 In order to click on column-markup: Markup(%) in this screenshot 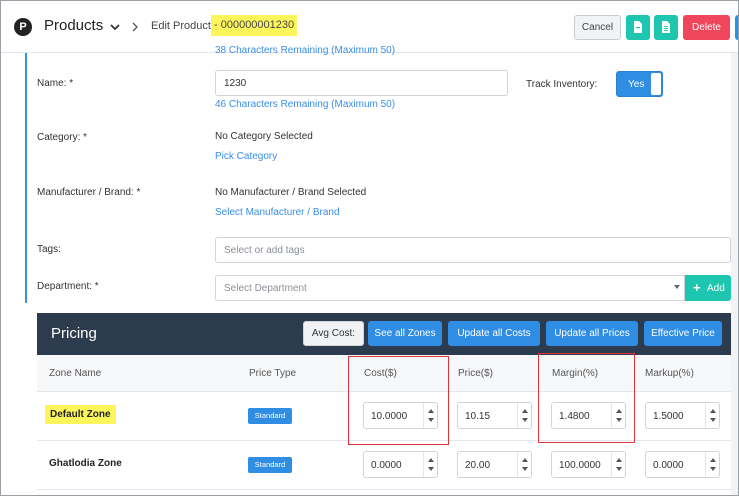, I will do `click(669, 373)`.